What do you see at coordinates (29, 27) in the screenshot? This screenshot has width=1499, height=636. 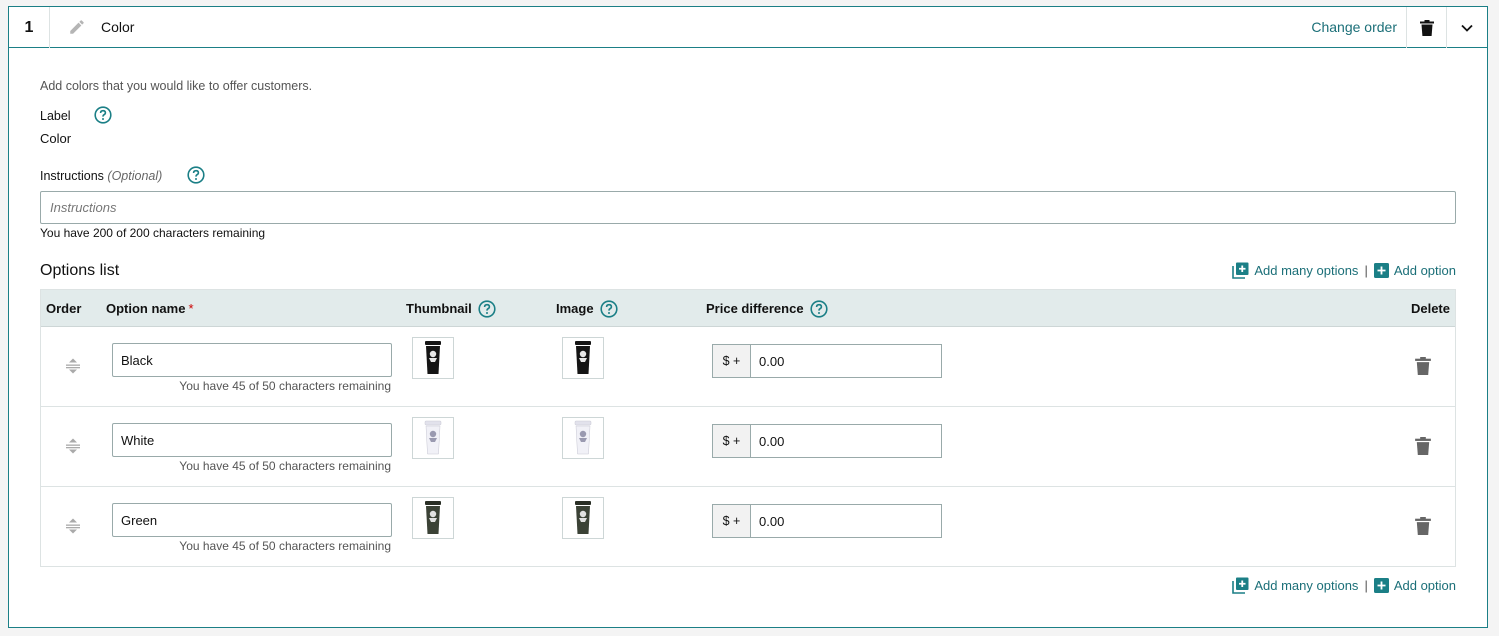 I see `step-number: 1` at bounding box center [29, 27].